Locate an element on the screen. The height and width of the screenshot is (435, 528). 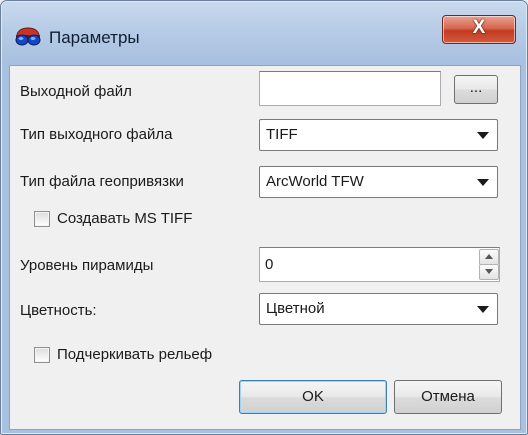
output-type-label: Тип выходного файла is located at coordinates (96, 134).